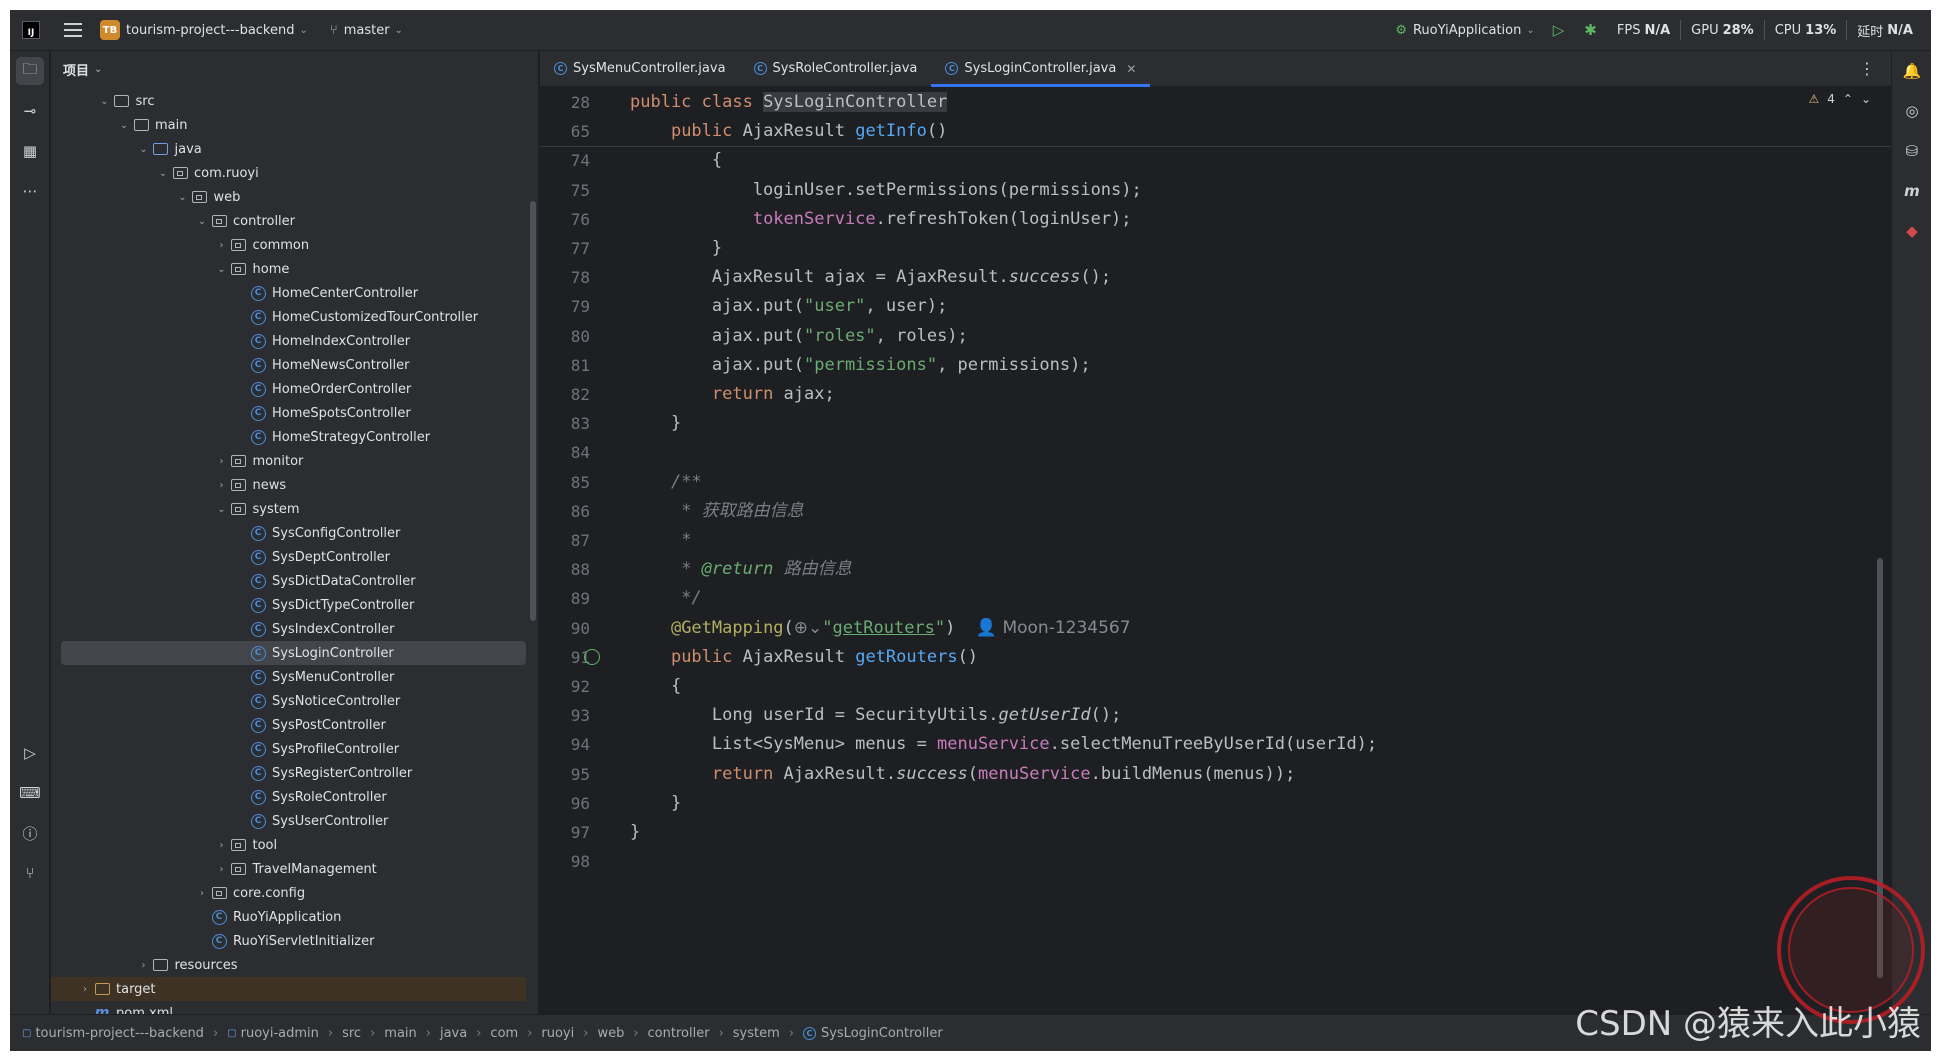  Describe the element at coordinates (288, 365) in the screenshot. I see `tree-item-class: C HomeNewsController` at that location.